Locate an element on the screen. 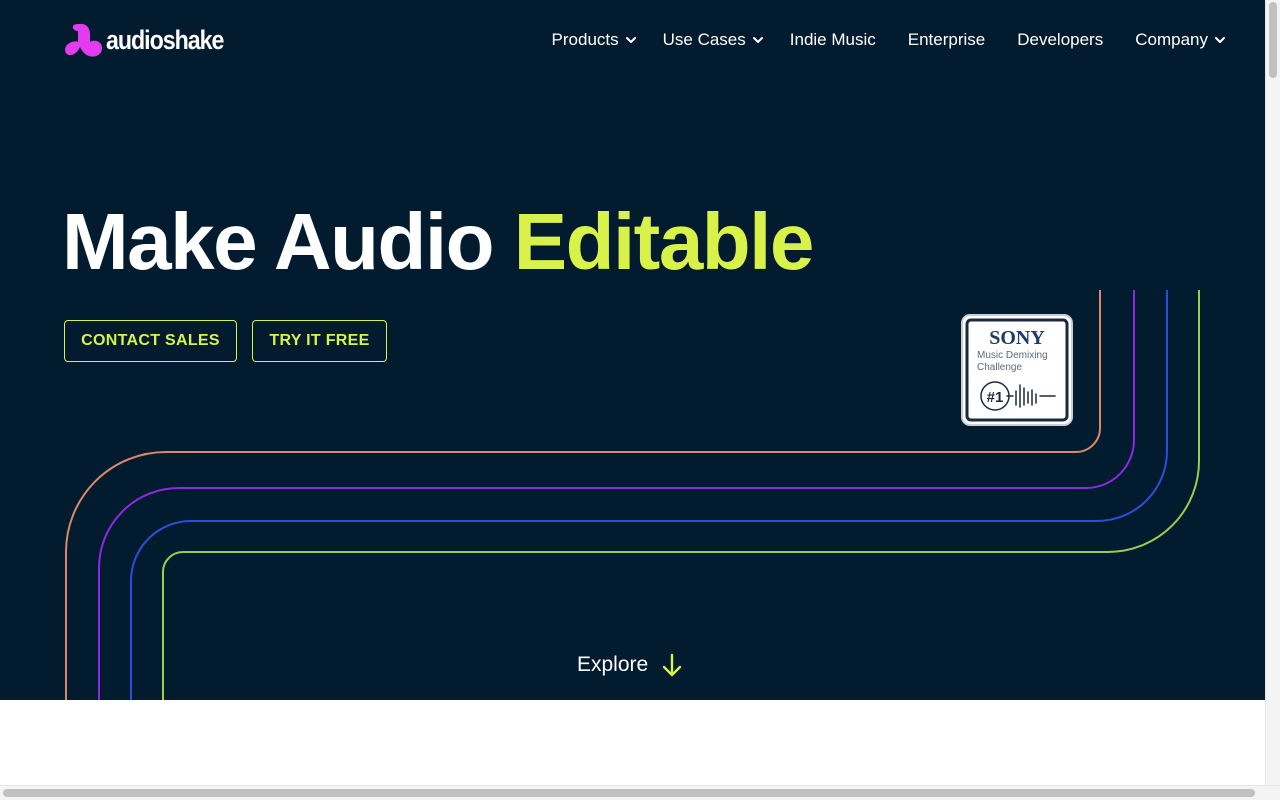 This screenshot has width=1280, height=800. sony-challenge-badge: SONY Music Demixing Challenge #1 is located at coordinates (1017, 370).